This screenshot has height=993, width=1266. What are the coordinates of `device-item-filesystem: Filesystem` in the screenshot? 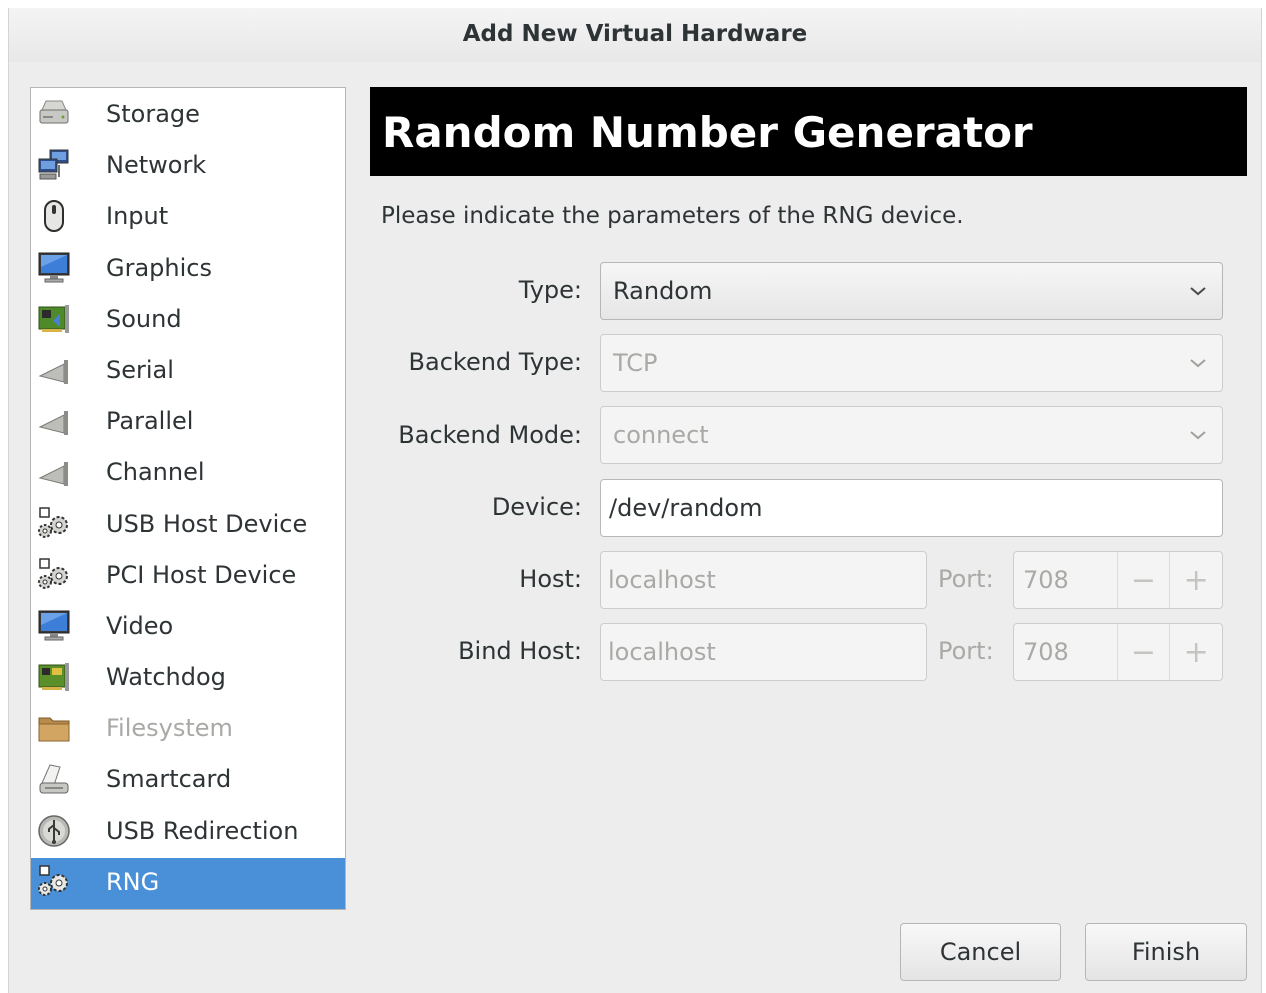 It's located at (188, 729).